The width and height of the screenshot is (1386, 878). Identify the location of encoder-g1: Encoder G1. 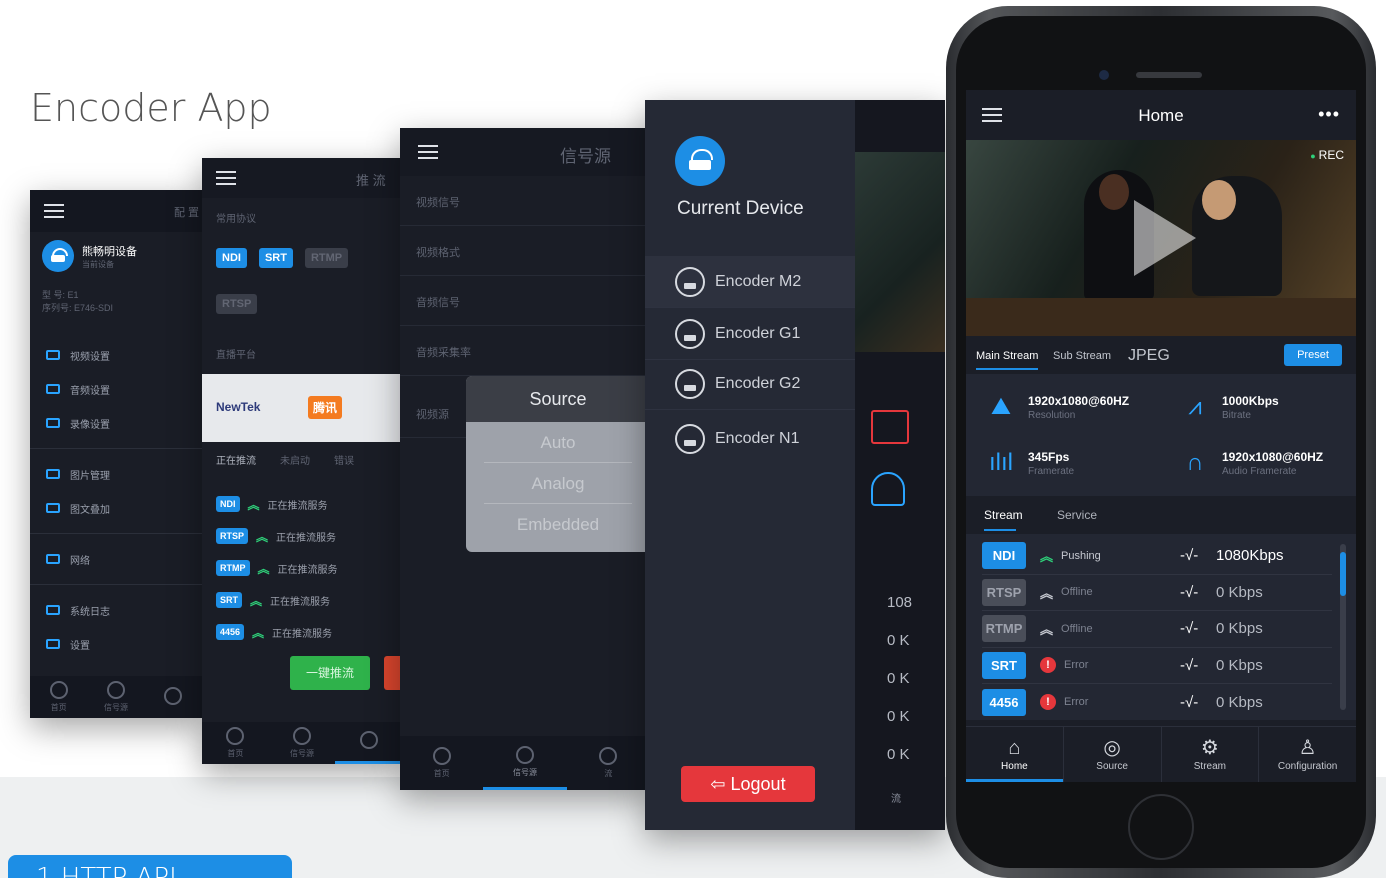
(750, 334).